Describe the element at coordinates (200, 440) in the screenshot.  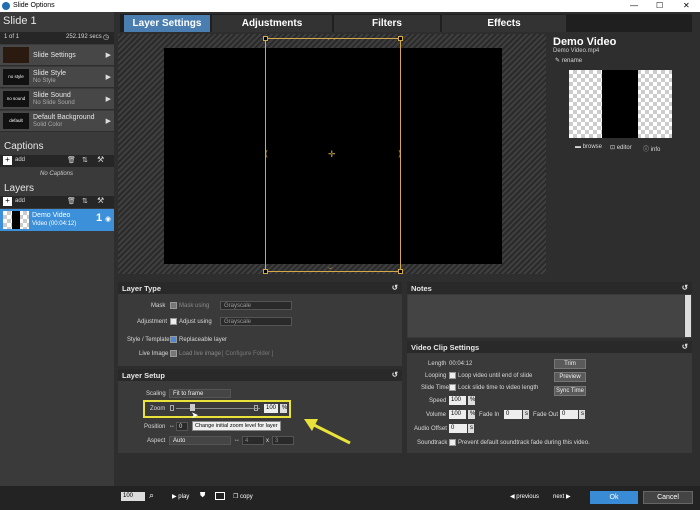
I see `aspect-select: Auto` at that location.